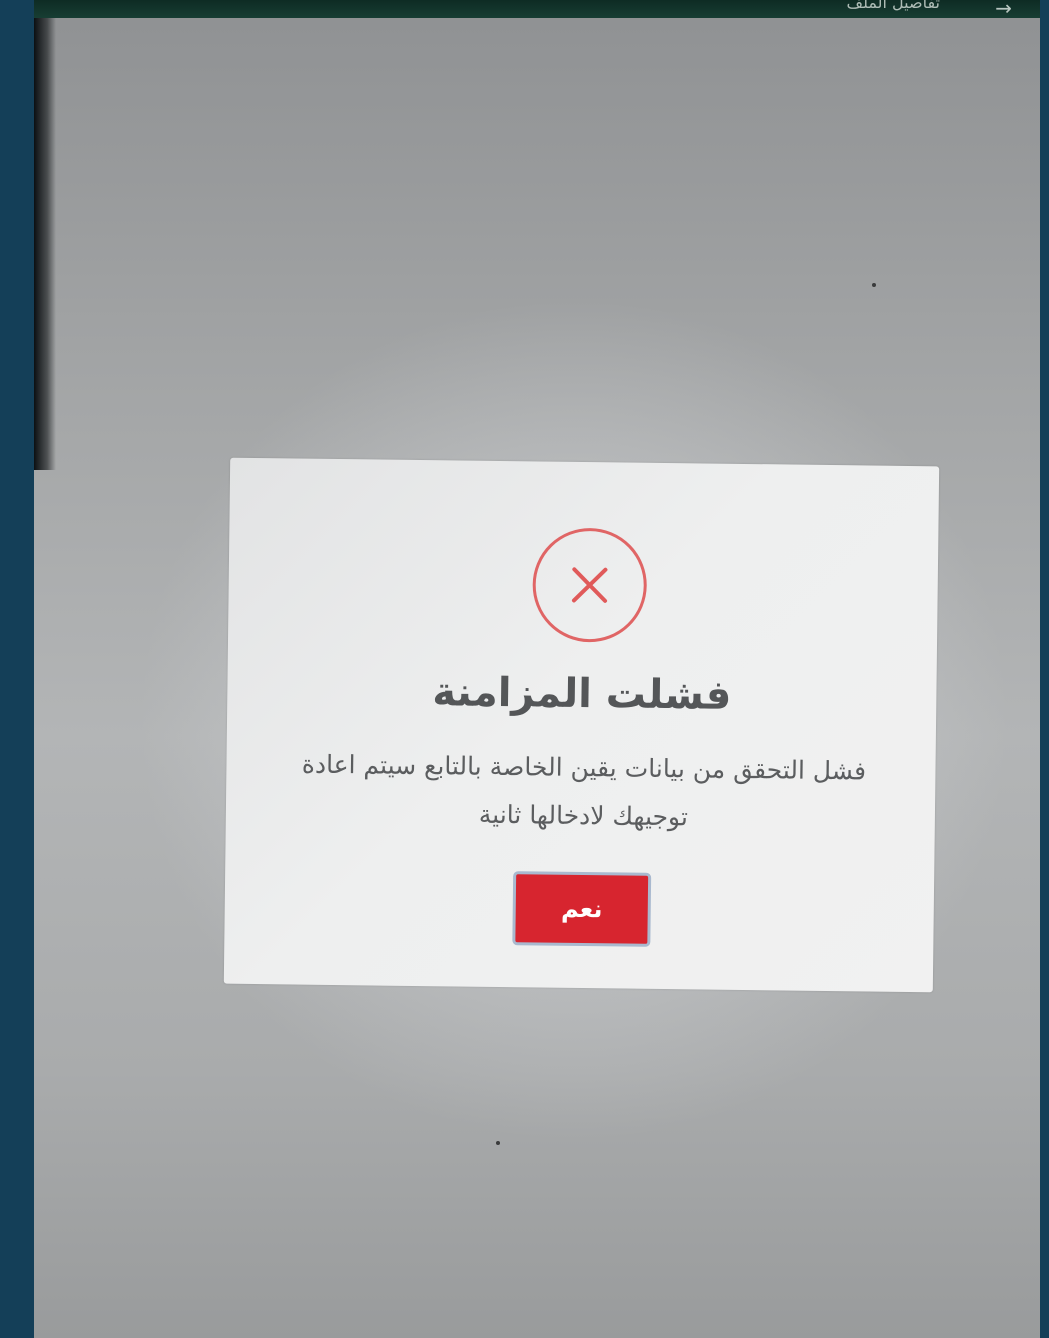 This screenshot has width=1049, height=1338. What do you see at coordinates (537, 9) in the screenshot?
I see `app-header: → تفاصيل الملف` at bounding box center [537, 9].